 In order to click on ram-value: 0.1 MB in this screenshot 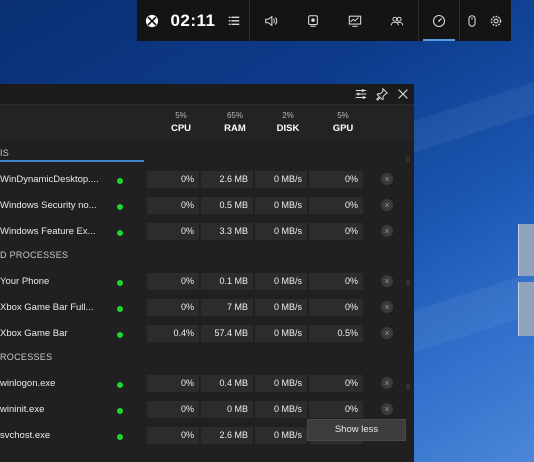, I will do `click(227, 281)`.